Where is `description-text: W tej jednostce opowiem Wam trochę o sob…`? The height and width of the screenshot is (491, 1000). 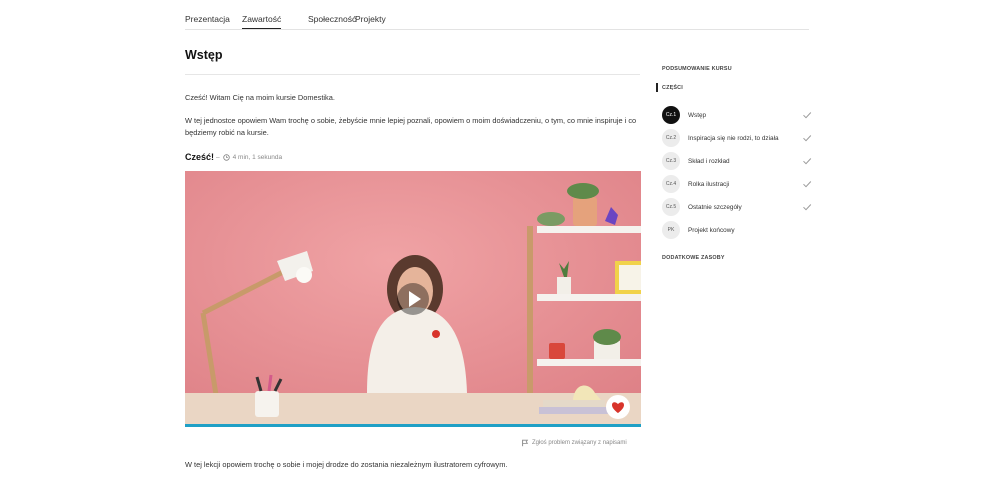 description-text: W tej jednostce opowiem Wam trochę o sob… is located at coordinates (411, 126).